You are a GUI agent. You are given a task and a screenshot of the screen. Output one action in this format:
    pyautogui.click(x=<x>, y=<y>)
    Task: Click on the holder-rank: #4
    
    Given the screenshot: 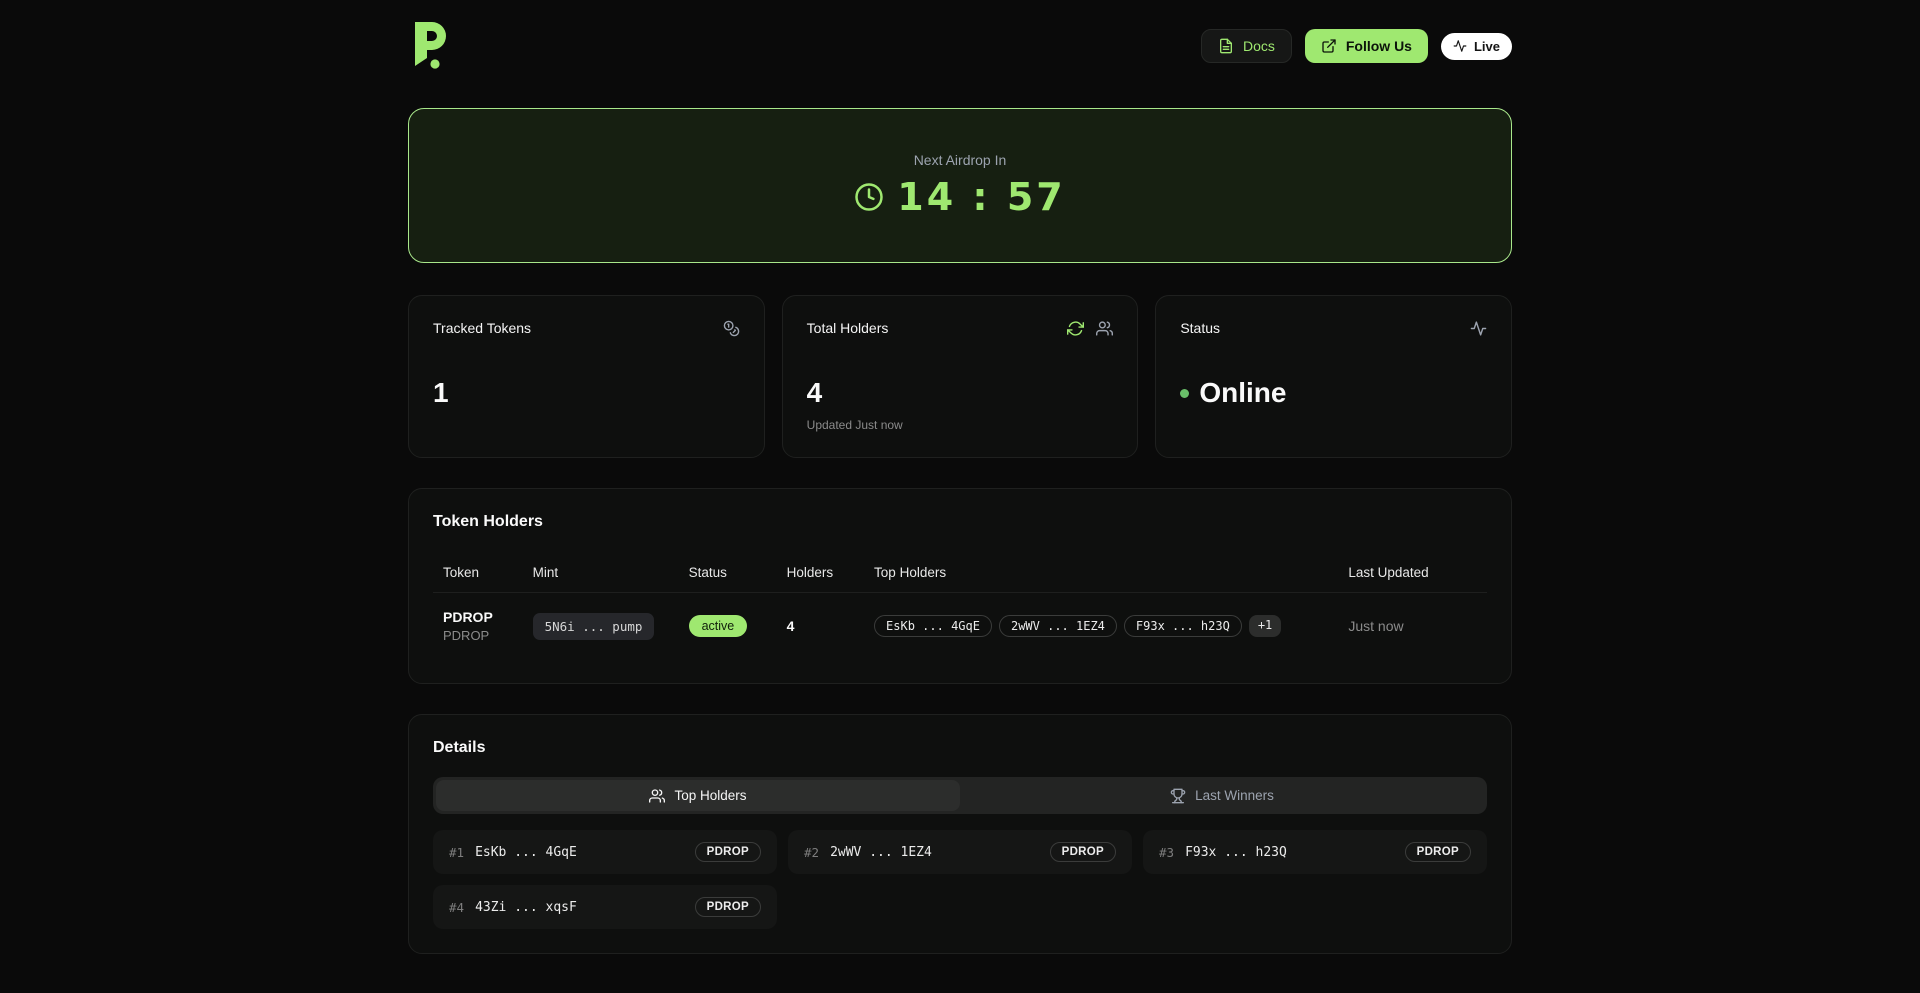 What is the action you would take?
    pyautogui.click(x=457, y=907)
    